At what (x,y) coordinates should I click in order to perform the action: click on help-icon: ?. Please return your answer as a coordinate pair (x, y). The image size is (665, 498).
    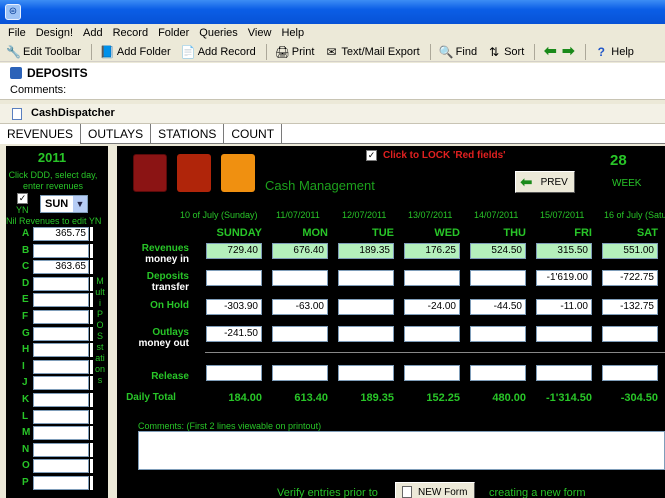
    Looking at the image, I should click on (601, 51).